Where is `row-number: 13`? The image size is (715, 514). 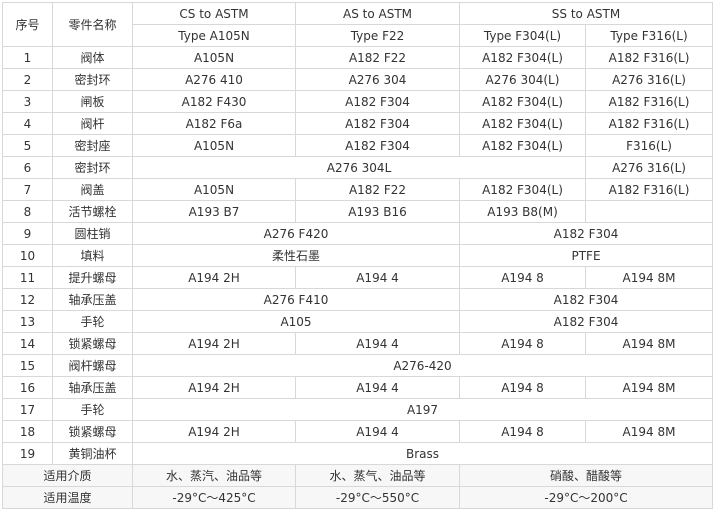
row-number: 13 is located at coordinates (27, 321).